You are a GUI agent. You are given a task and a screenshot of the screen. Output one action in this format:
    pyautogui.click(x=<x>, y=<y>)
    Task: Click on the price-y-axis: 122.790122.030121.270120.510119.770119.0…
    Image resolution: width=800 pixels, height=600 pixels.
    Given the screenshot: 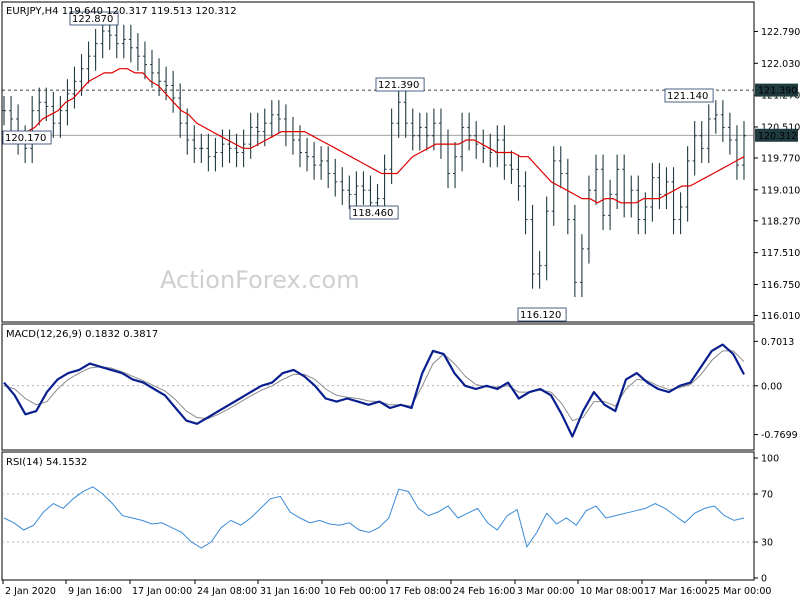 What is the action you would take?
    pyautogui.click(x=777, y=174)
    